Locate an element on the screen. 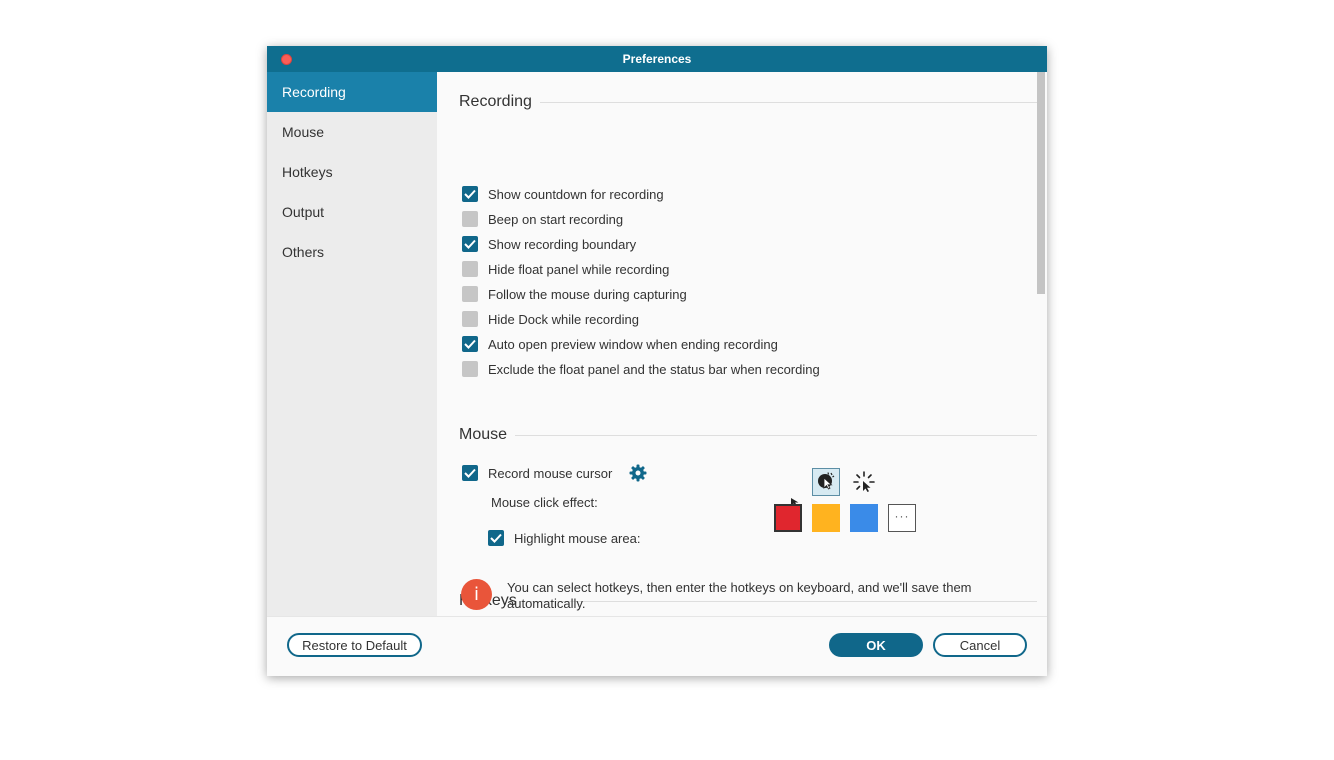 This screenshot has height=760, width=1334. info-icon: i is located at coordinates (476, 594).